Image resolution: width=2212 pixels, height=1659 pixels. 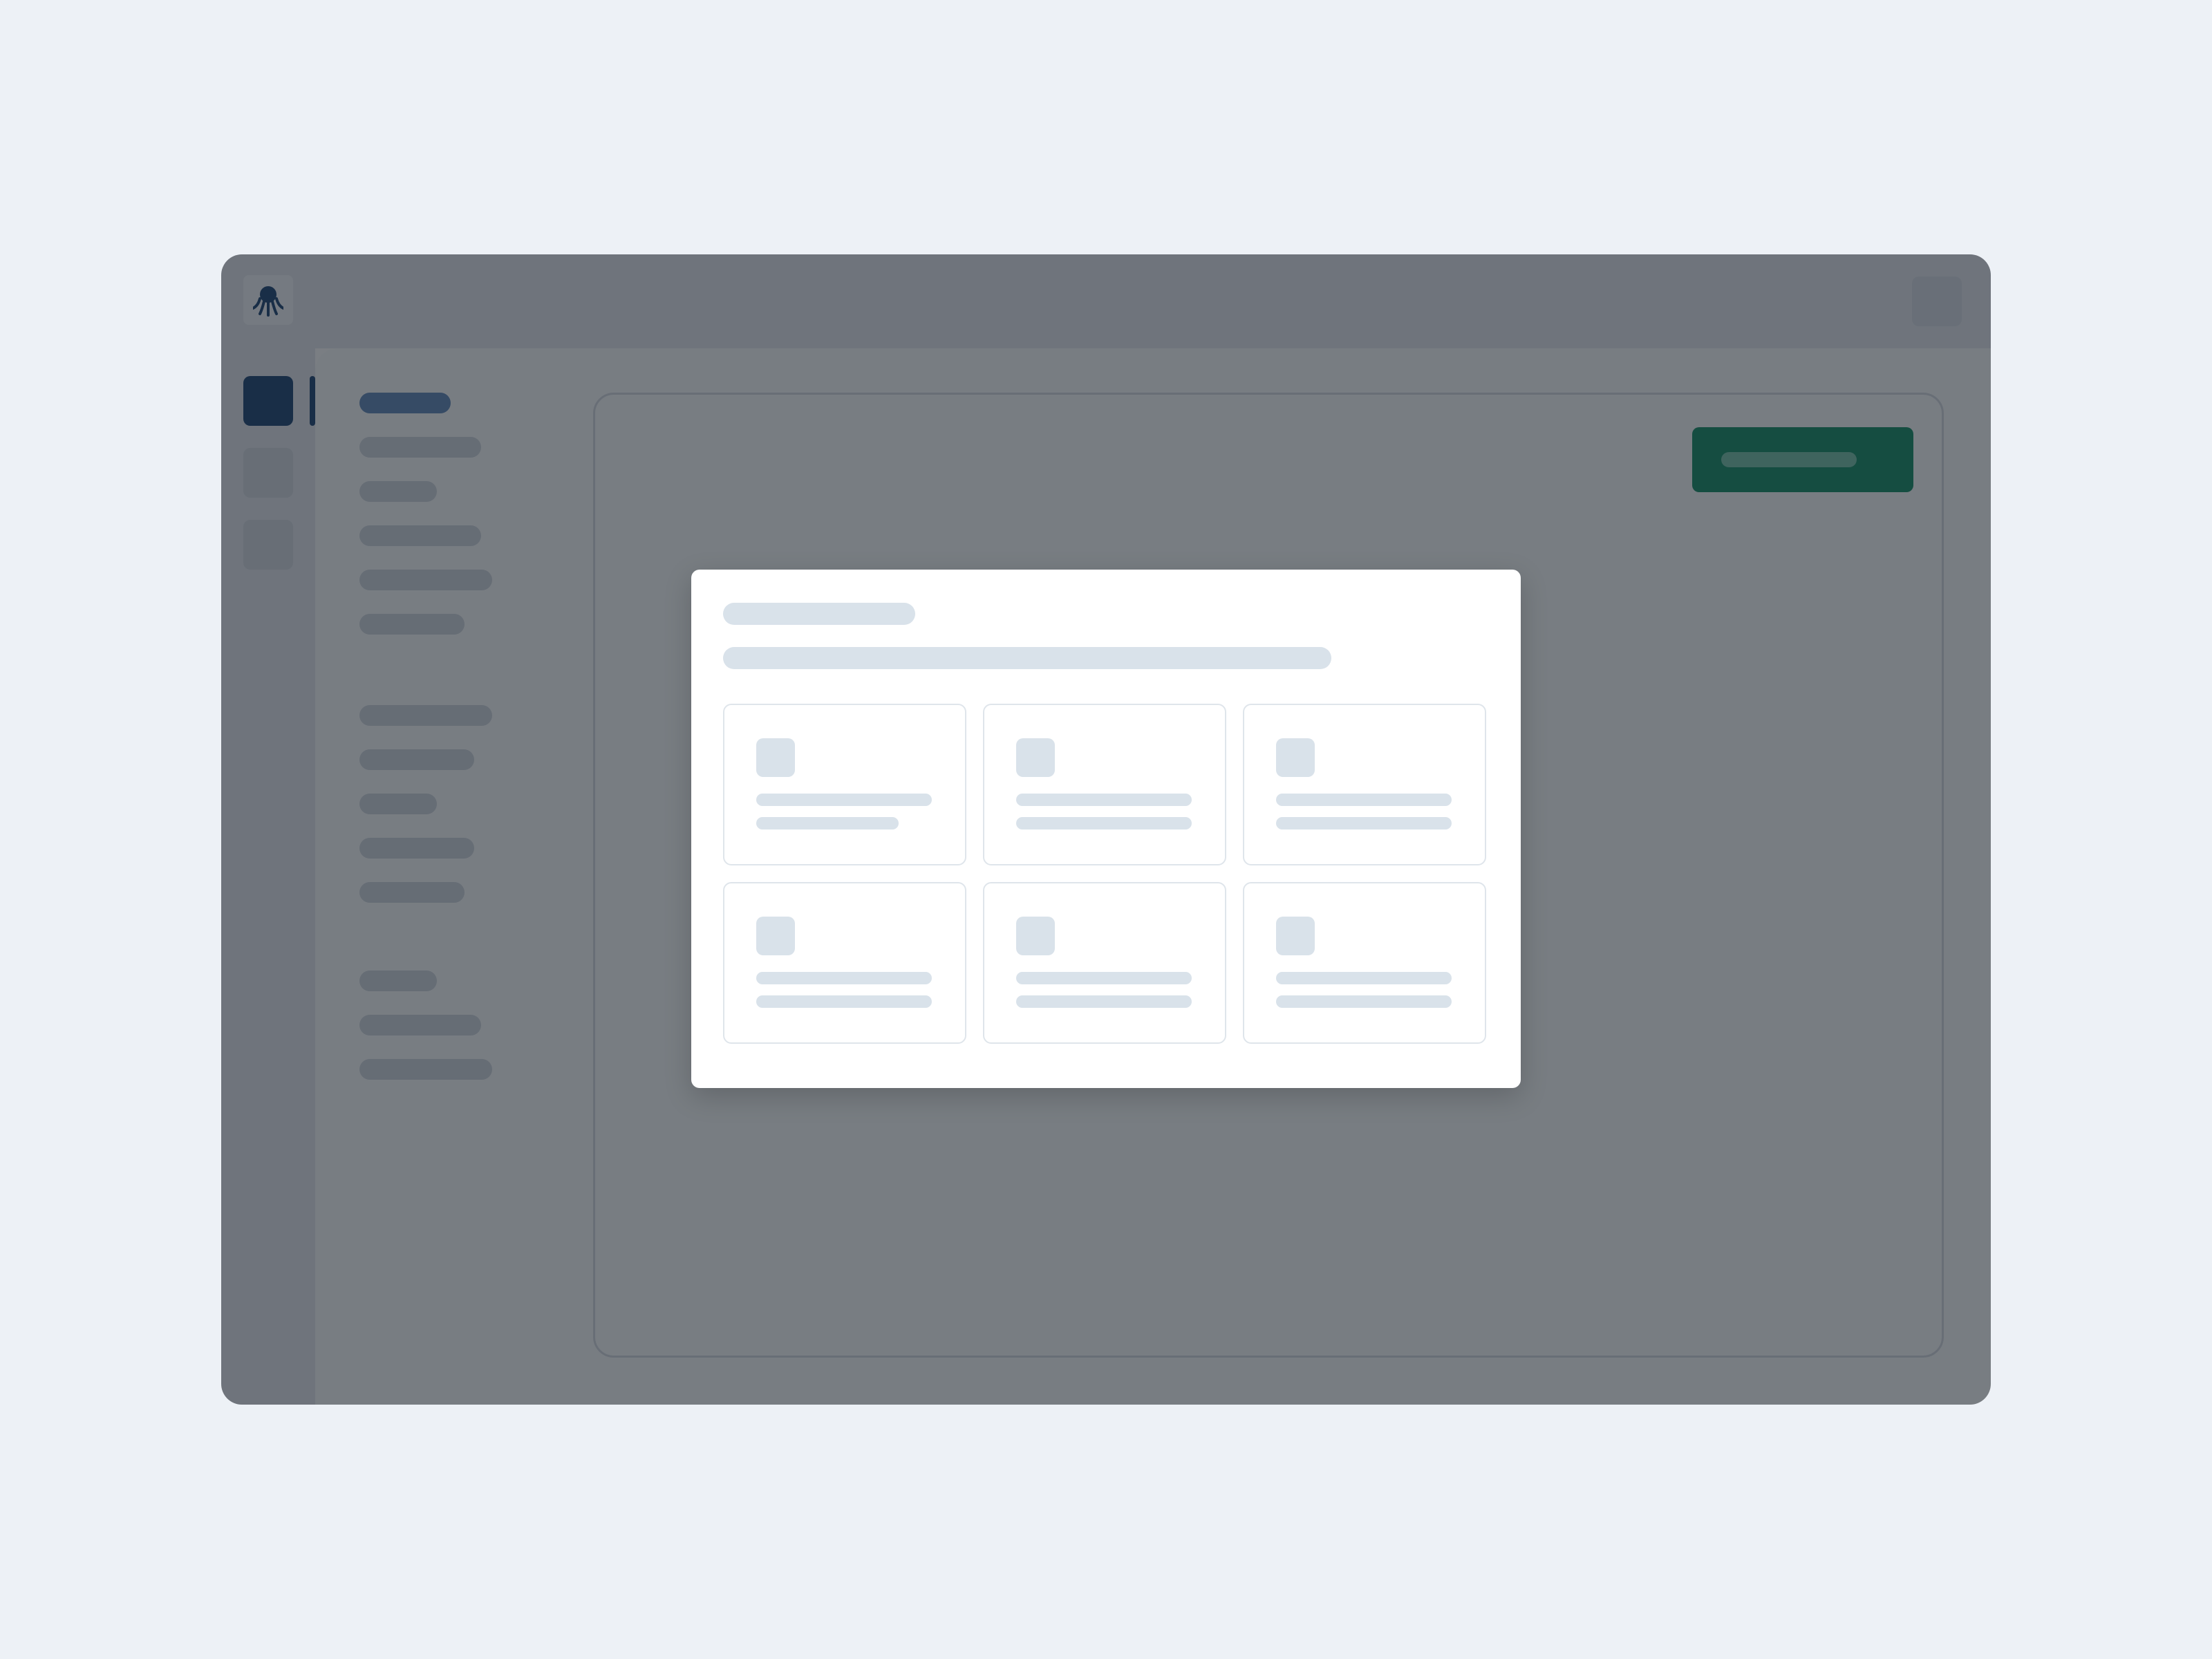 I want to click on modal-dialog, so click(x=1106, y=829).